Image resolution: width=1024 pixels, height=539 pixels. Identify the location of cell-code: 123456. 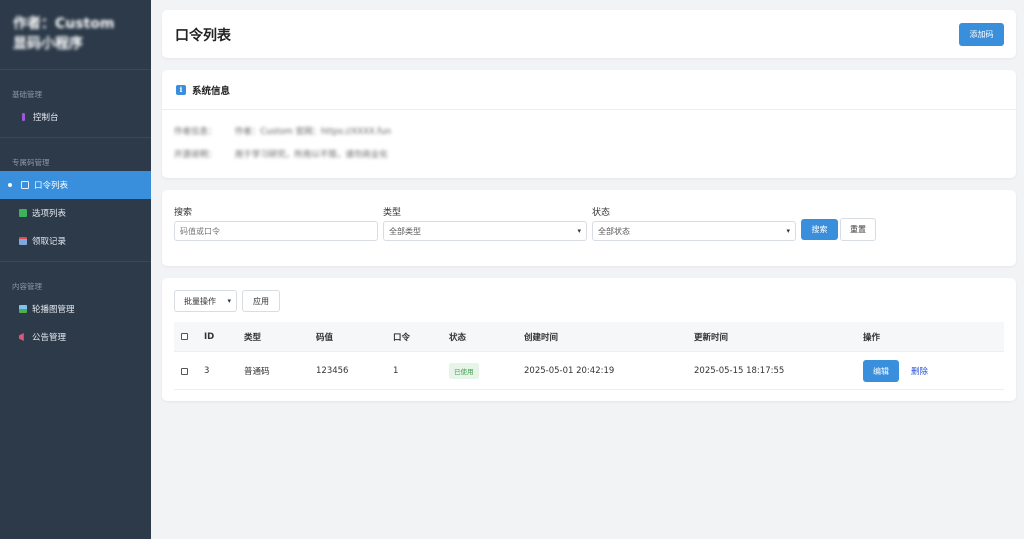
(332, 371).